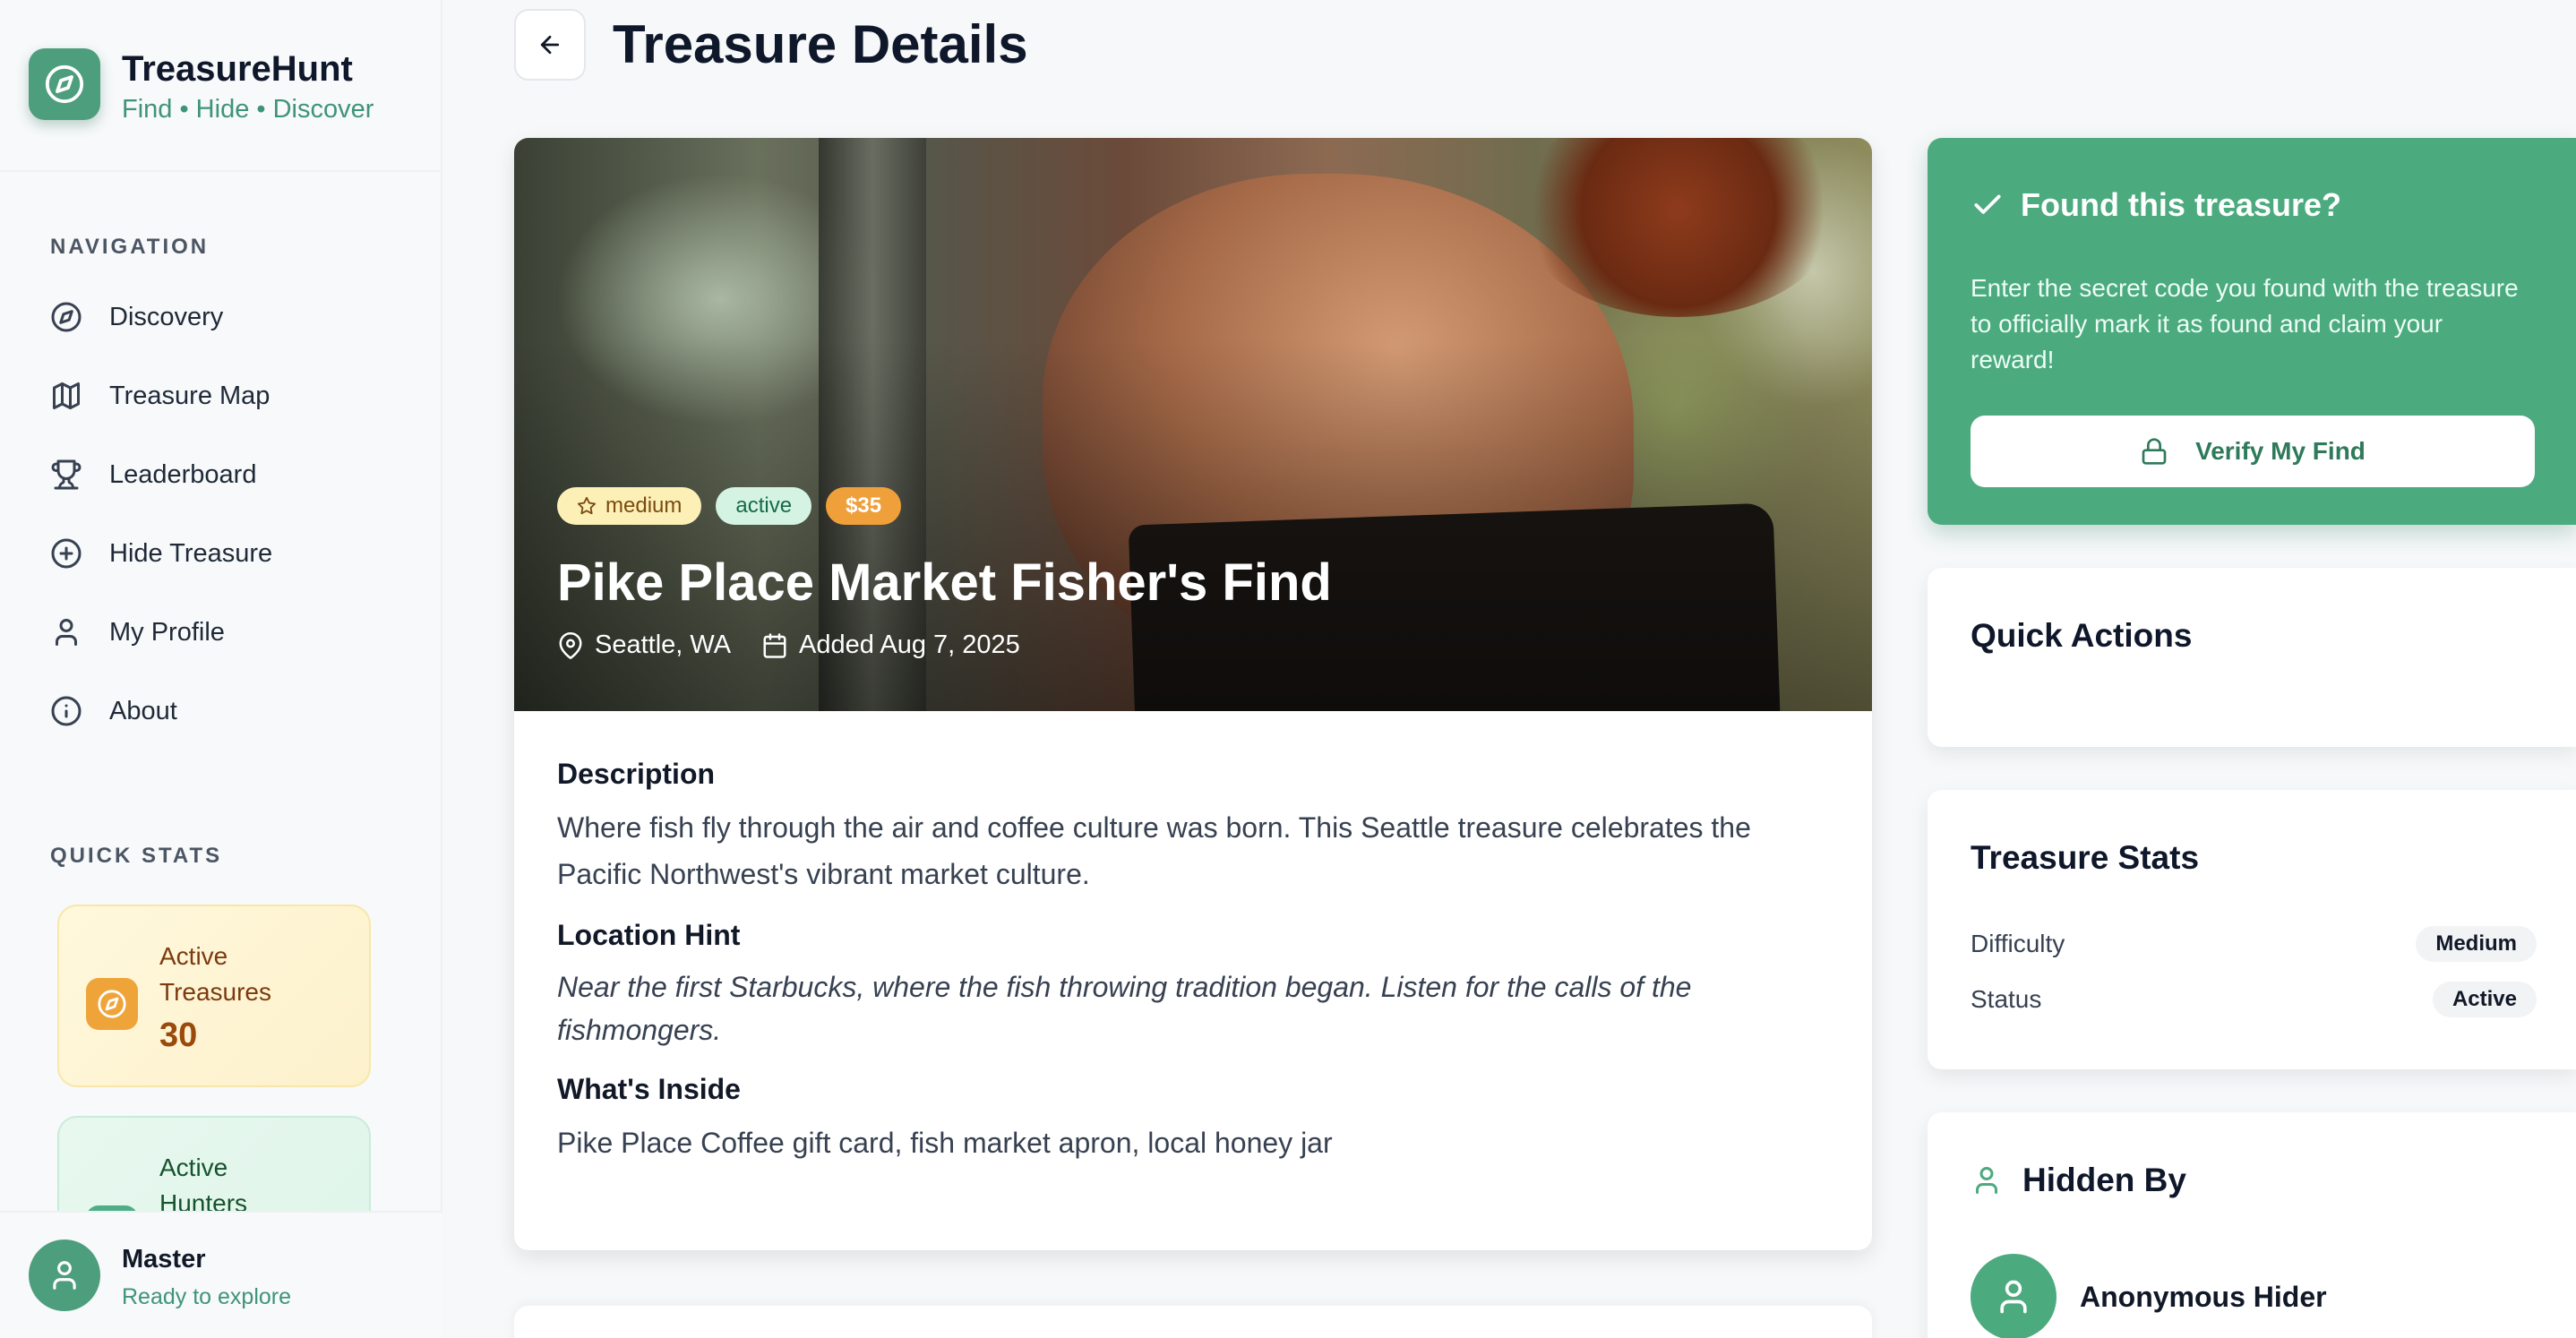  Describe the element at coordinates (221, 1274) in the screenshot. I see `user-profile-bar: Master Ready to explore` at that location.